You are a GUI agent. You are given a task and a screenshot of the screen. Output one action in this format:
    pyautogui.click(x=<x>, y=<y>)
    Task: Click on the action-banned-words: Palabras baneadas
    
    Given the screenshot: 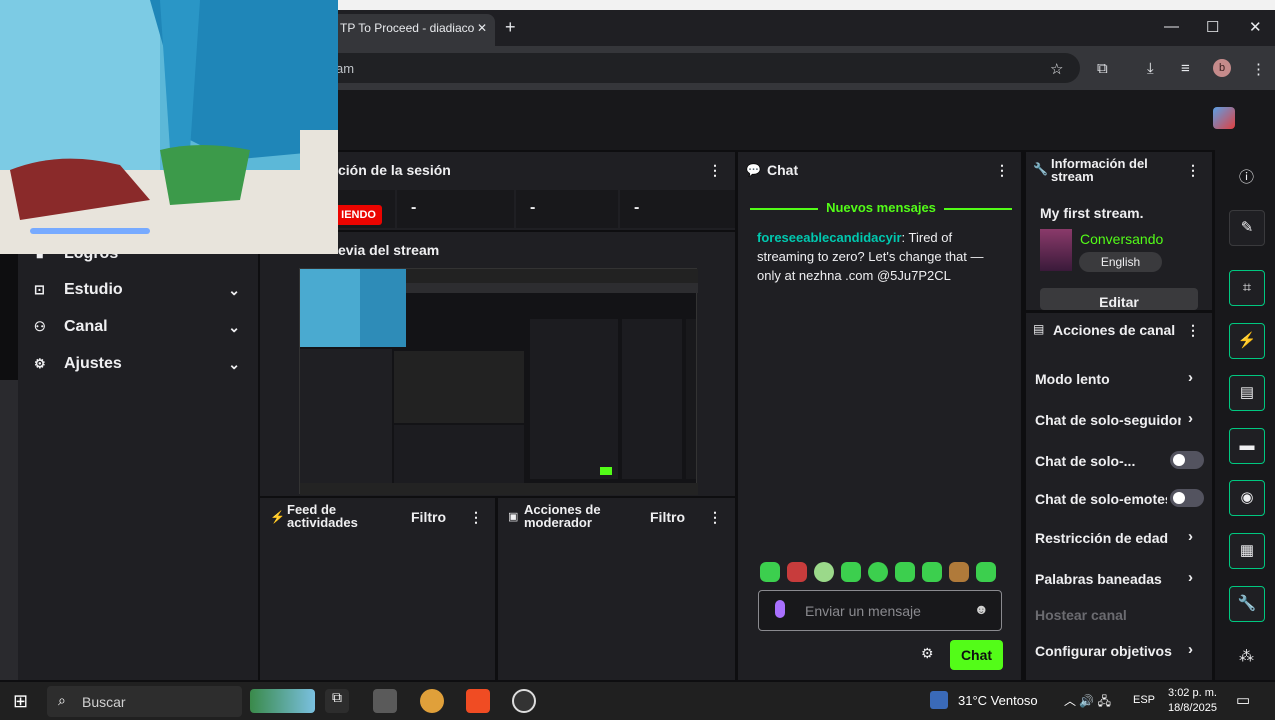 What is the action you would take?
    pyautogui.click(x=1120, y=579)
    